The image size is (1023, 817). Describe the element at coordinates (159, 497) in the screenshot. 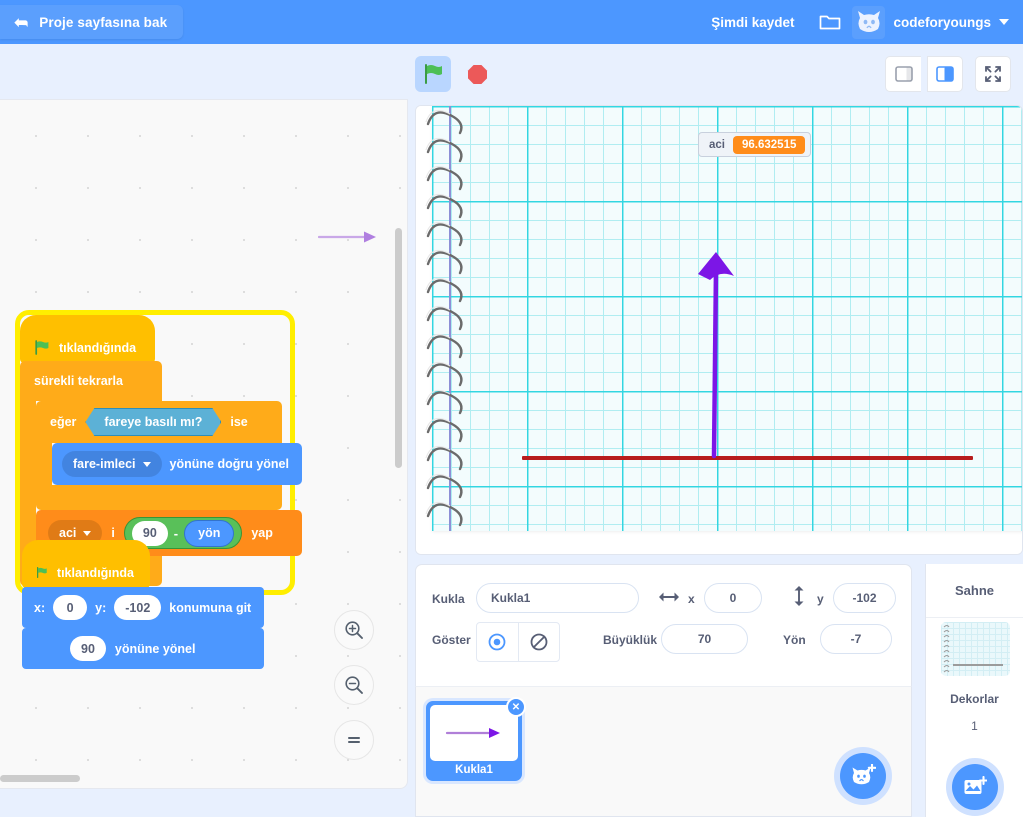

I see `if-block-footer` at that location.